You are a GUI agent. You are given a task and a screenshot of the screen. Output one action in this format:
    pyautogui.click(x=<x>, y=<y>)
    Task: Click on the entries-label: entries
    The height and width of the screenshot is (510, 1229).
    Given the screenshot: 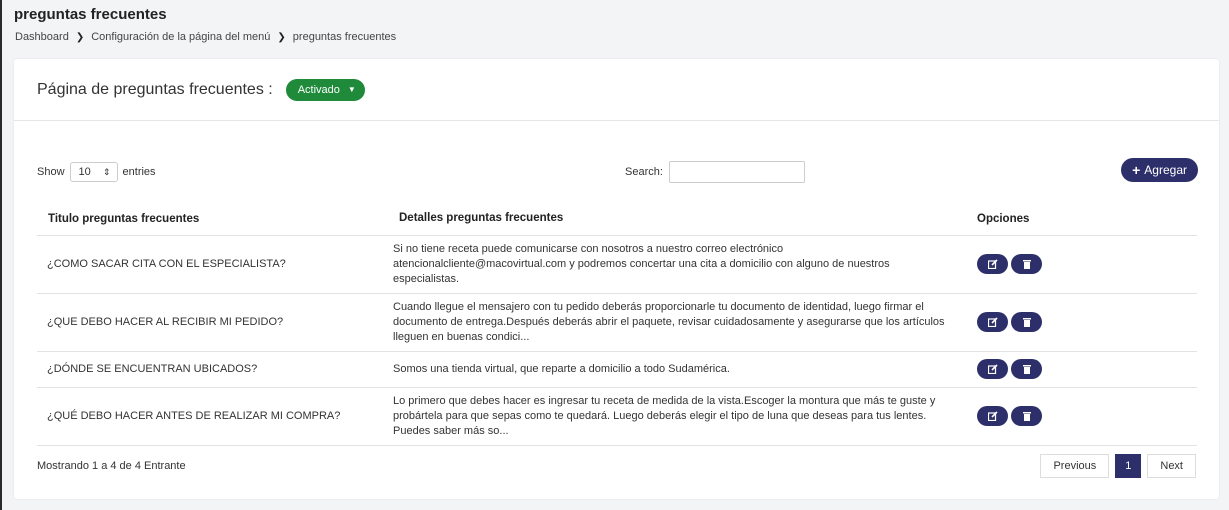 What is the action you would take?
    pyautogui.click(x=139, y=172)
    